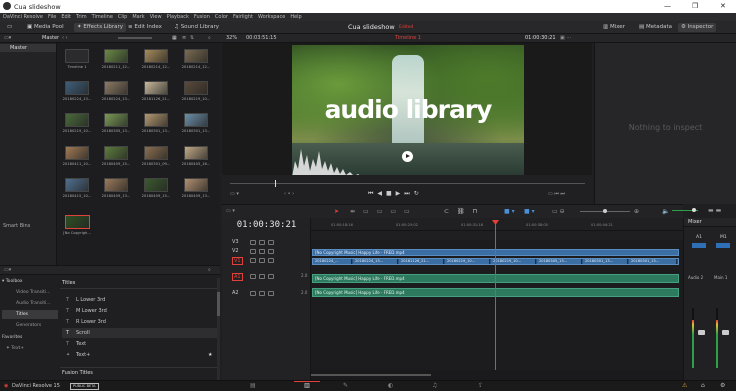 This screenshot has height=391, width=736. I want to click on edit-tools: ⇹▭▭▭▭, so click(384, 211).